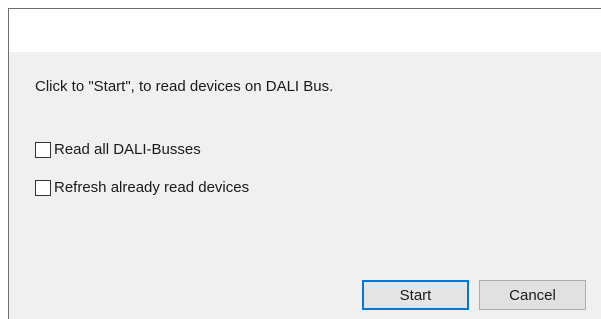 This screenshot has width=601, height=319. What do you see at coordinates (43, 188) in the screenshot?
I see `refresh-read-devices-checkbox` at bounding box center [43, 188].